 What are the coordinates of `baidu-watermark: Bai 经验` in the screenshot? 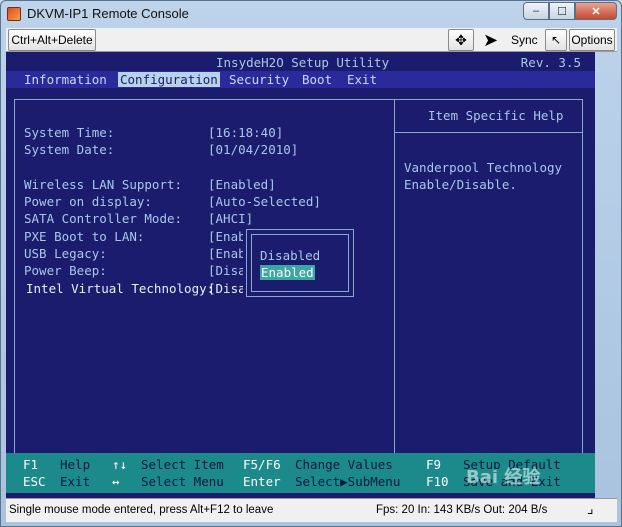 It's located at (503, 477).